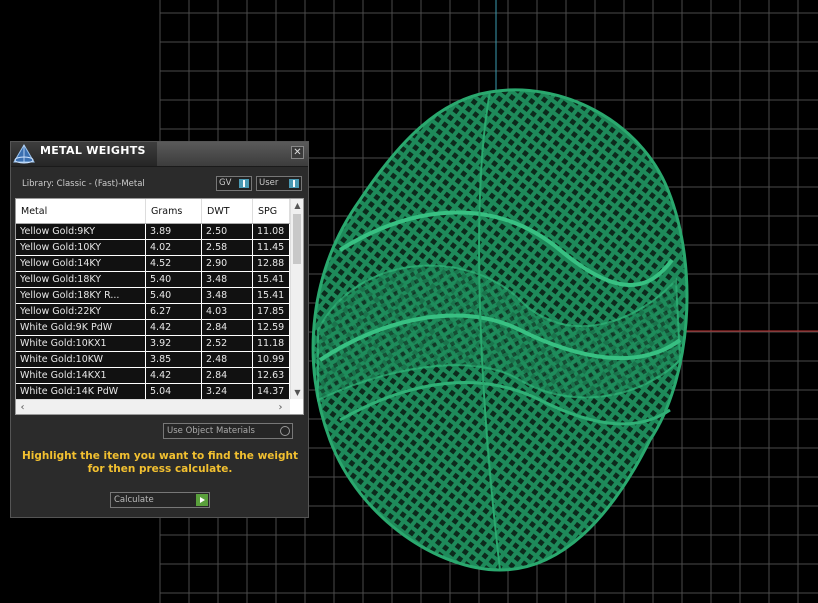 The image size is (818, 603). I want to click on use-object-materials-label: Use Object Materials, so click(211, 431).